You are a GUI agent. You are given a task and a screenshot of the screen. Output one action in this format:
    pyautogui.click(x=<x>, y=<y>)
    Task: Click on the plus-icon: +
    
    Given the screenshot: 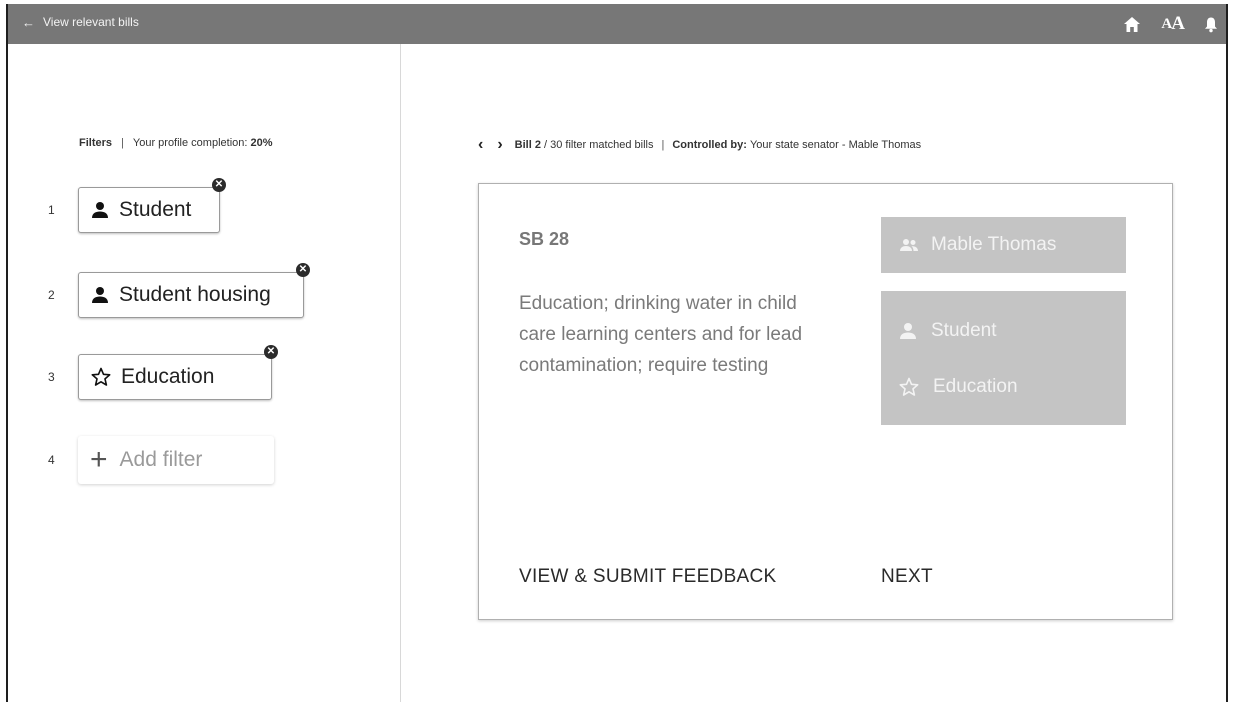 What is the action you would take?
    pyautogui.click(x=99, y=459)
    